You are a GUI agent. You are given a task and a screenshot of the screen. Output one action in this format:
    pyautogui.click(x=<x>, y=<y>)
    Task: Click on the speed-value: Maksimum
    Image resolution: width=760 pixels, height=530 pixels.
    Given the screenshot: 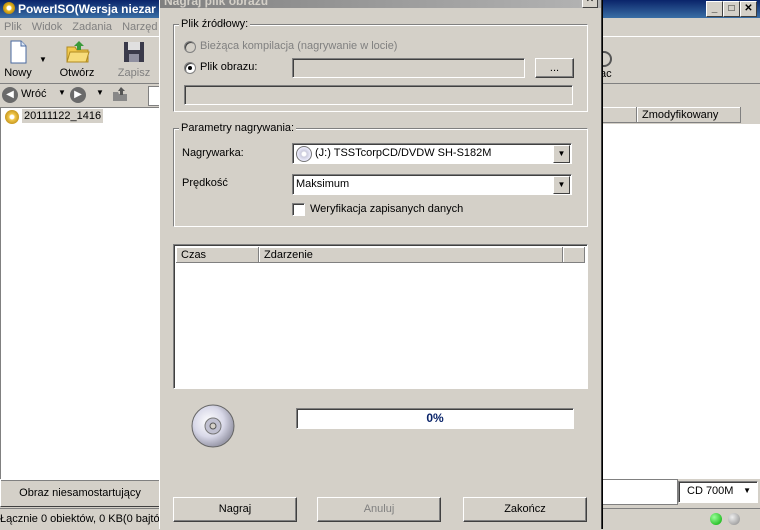 What is the action you would take?
    pyautogui.click(x=323, y=184)
    